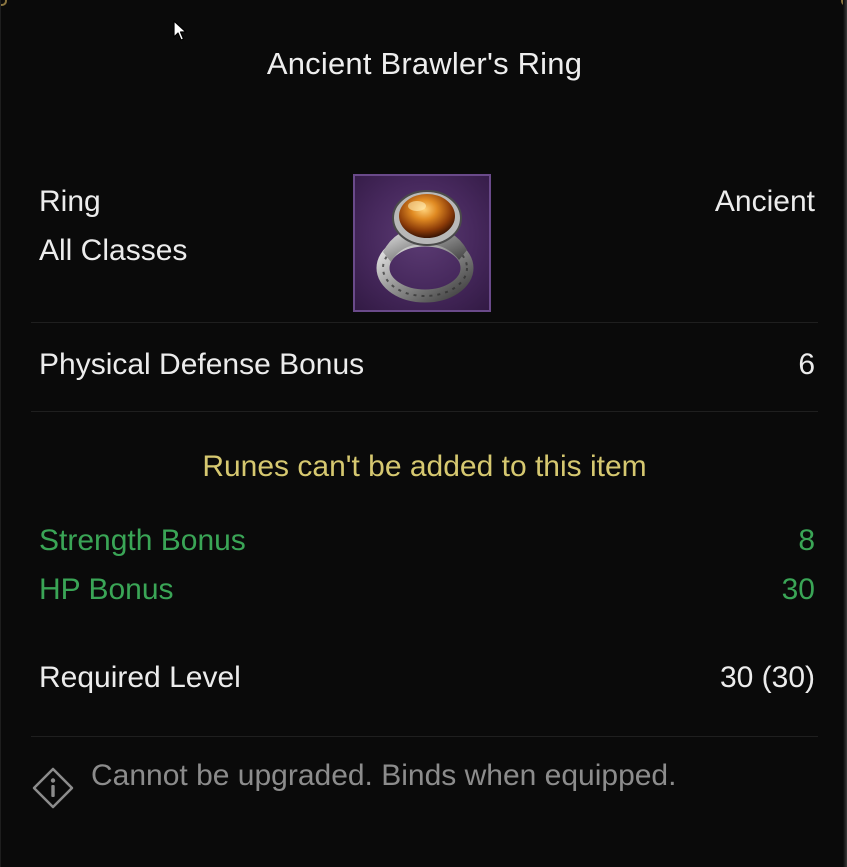  Describe the element at coordinates (384, 775) in the screenshot. I see `footer-note: Cannot be upgraded. Binds when equipped.` at that location.